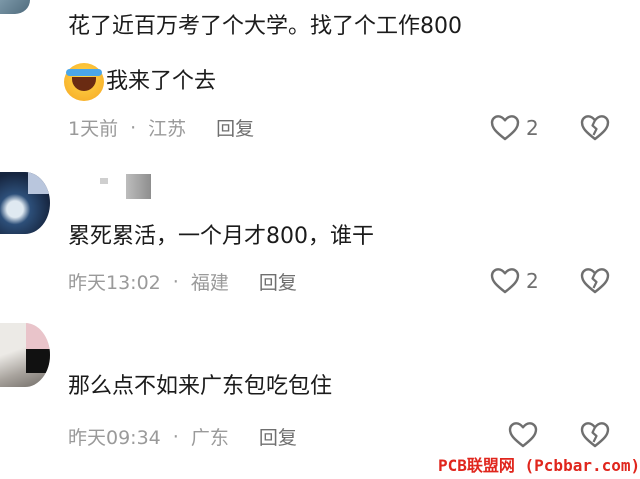  Describe the element at coordinates (84, 82) in the screenshot. I see `laughing-emoji-icon` at that location.